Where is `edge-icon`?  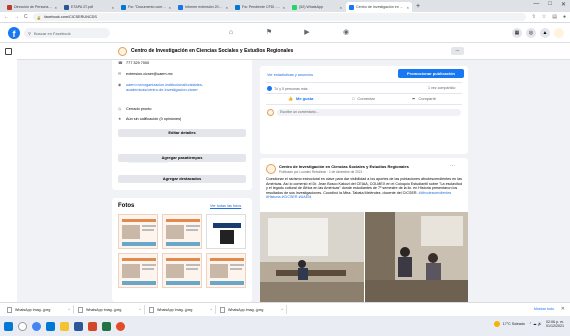
edge-icon is located at coordinates (50, 326).